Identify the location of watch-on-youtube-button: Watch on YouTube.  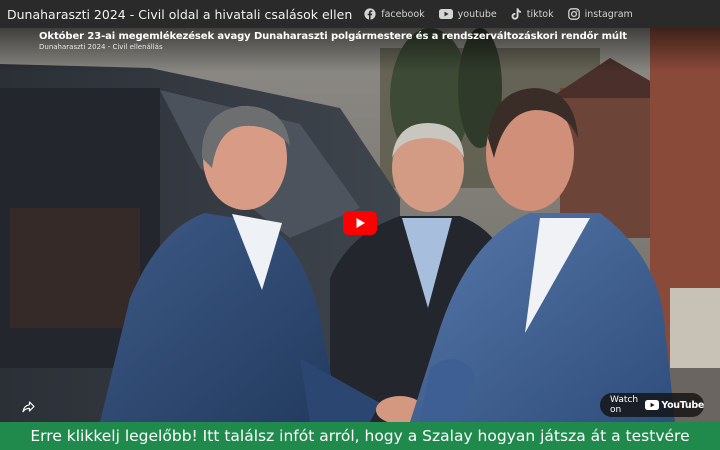
(652, 405).